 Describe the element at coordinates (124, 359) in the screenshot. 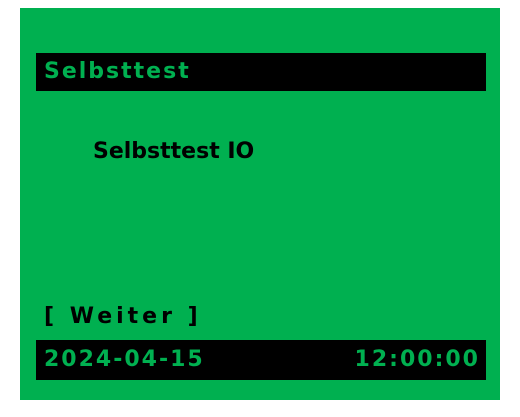

I see `status-date: 2024-04-15` at that location.